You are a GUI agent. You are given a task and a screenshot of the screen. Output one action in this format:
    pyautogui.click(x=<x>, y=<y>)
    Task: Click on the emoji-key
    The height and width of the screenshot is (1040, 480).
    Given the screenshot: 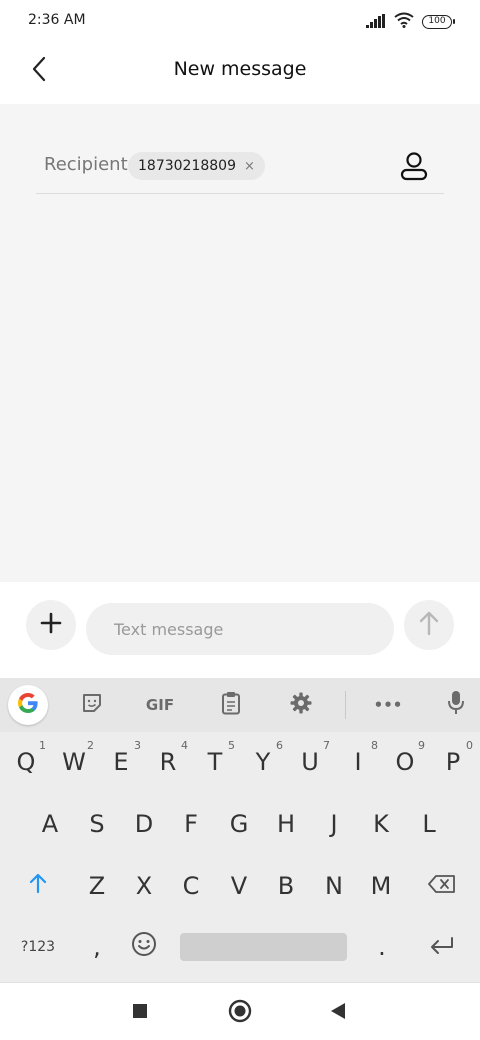 What is the action you would take?
    pyautogui.click(x=144, y=947)
    